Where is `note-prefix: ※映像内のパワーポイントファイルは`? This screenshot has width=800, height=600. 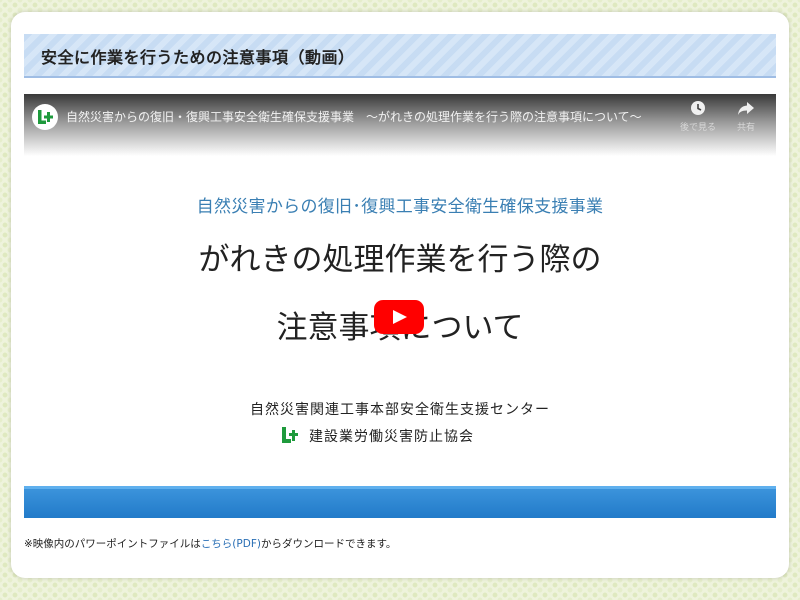
note-prefix: ※映像内のパワーポイントファイルは is located at coordinates (112, 544).